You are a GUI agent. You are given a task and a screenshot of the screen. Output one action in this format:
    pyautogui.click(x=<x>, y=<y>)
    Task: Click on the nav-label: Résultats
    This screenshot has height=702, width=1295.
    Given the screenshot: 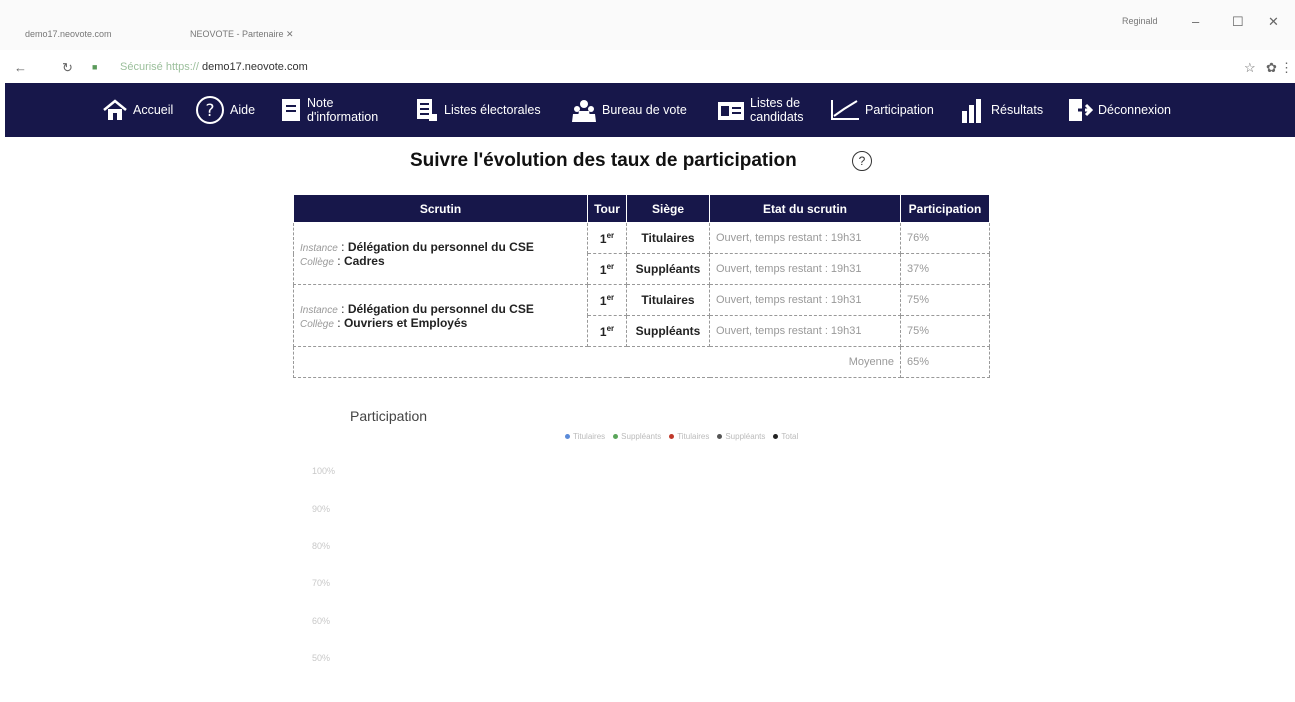 What is the action you would take?
    pyautogui.click(x=1017, y=110)
    